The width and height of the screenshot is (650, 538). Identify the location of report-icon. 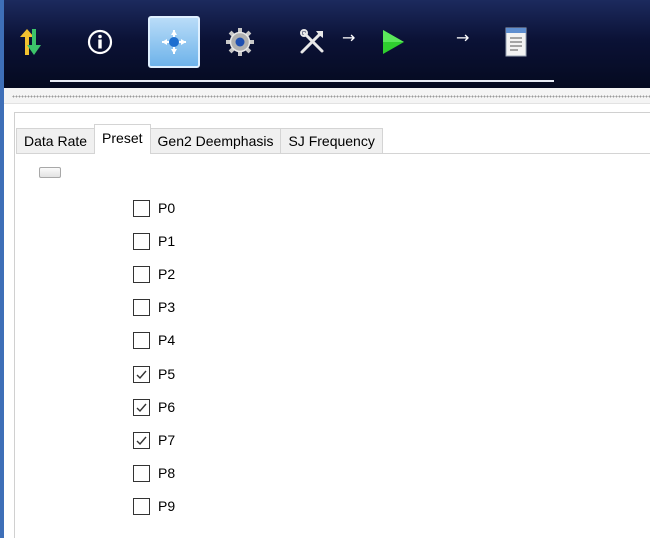
(516, 42).